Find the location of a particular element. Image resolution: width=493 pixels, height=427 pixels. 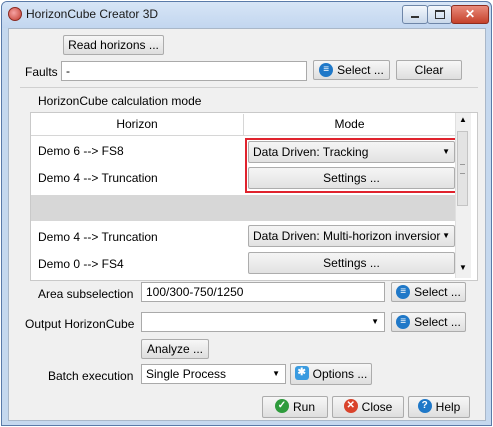

calc-mode-title: HorizonCube calculation mode is located at coordinates (120, 101).